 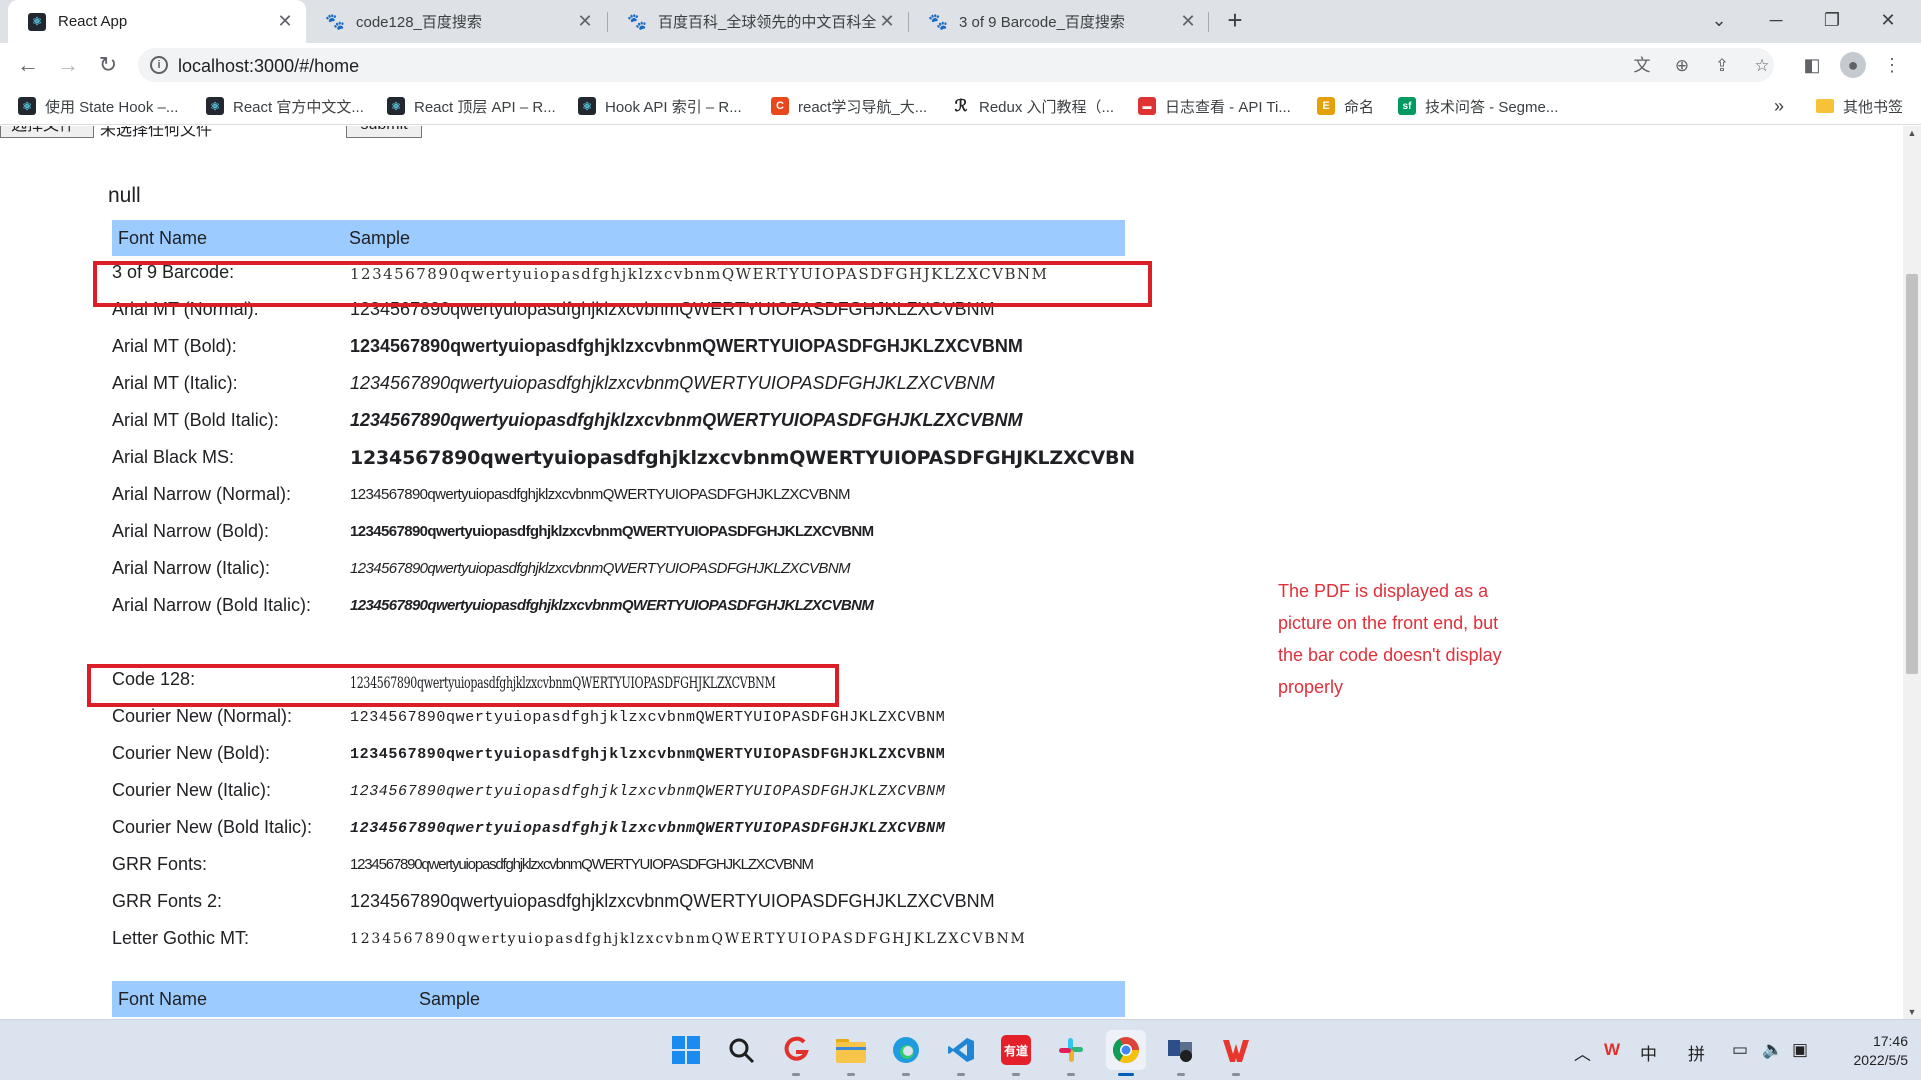 I want to click on choose-file-button: 选择文件, so click(x=47, y=132).